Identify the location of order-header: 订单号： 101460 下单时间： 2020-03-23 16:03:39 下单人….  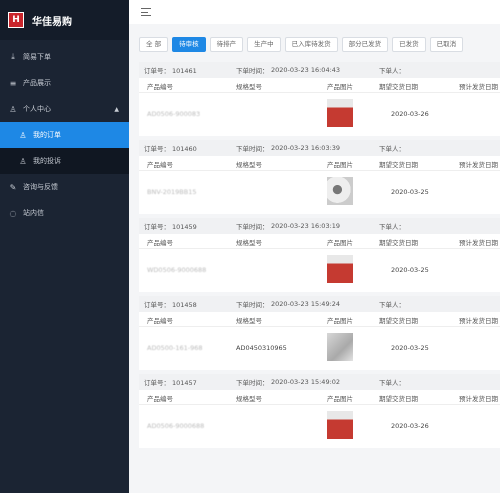
(319, 148).